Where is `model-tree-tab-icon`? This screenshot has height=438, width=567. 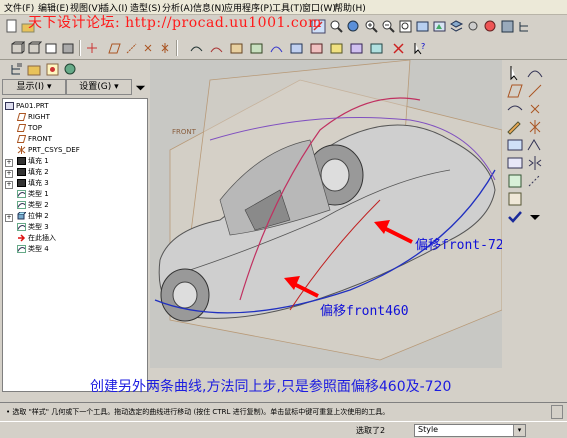
model-tree-tab-icon is located at coordinates (16, 69).